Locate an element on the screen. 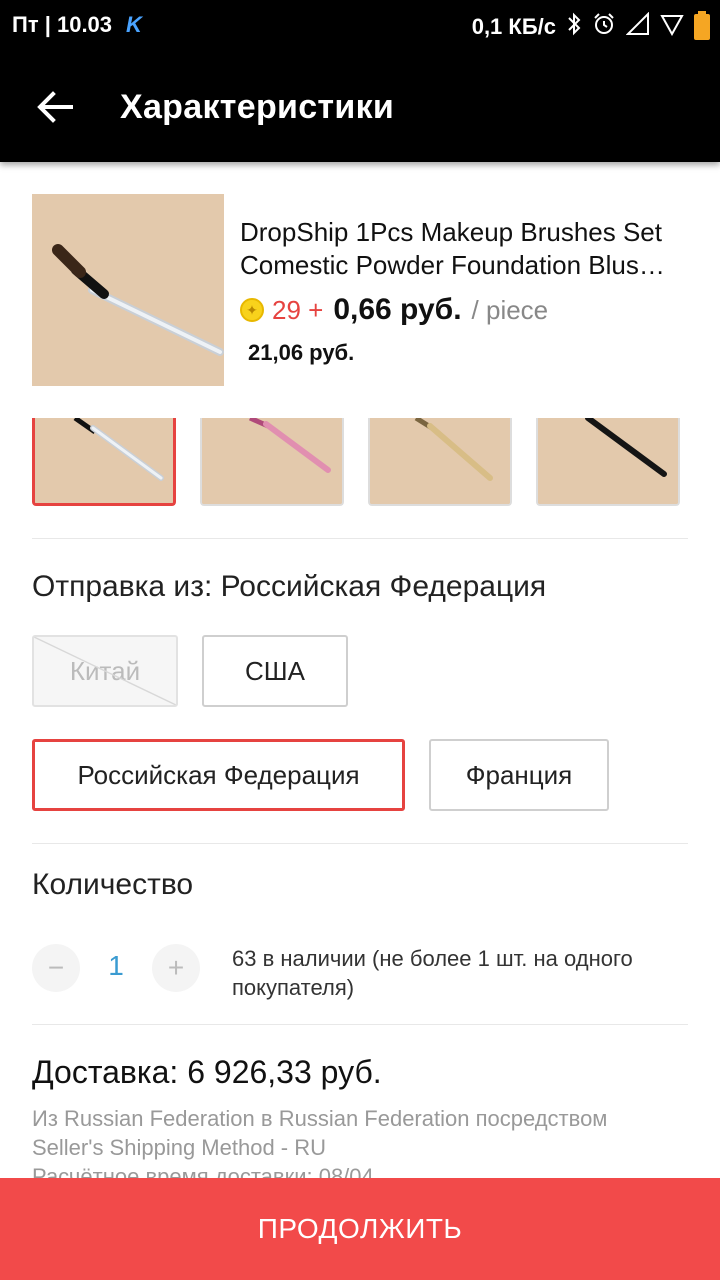 This screenshot has height=1280, width=720. quantity-increase-button: + is located at coordinates (176, 968).